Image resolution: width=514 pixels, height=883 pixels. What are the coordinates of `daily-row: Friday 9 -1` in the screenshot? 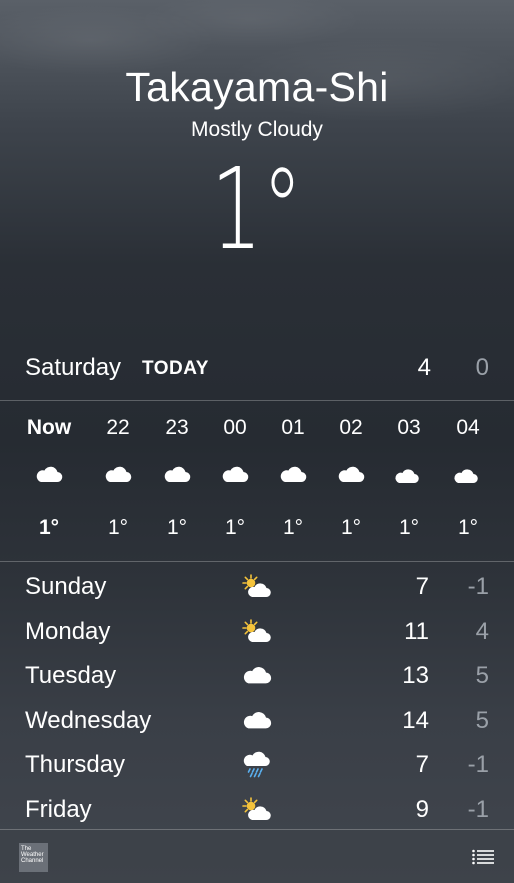 It's located at (257, 810).